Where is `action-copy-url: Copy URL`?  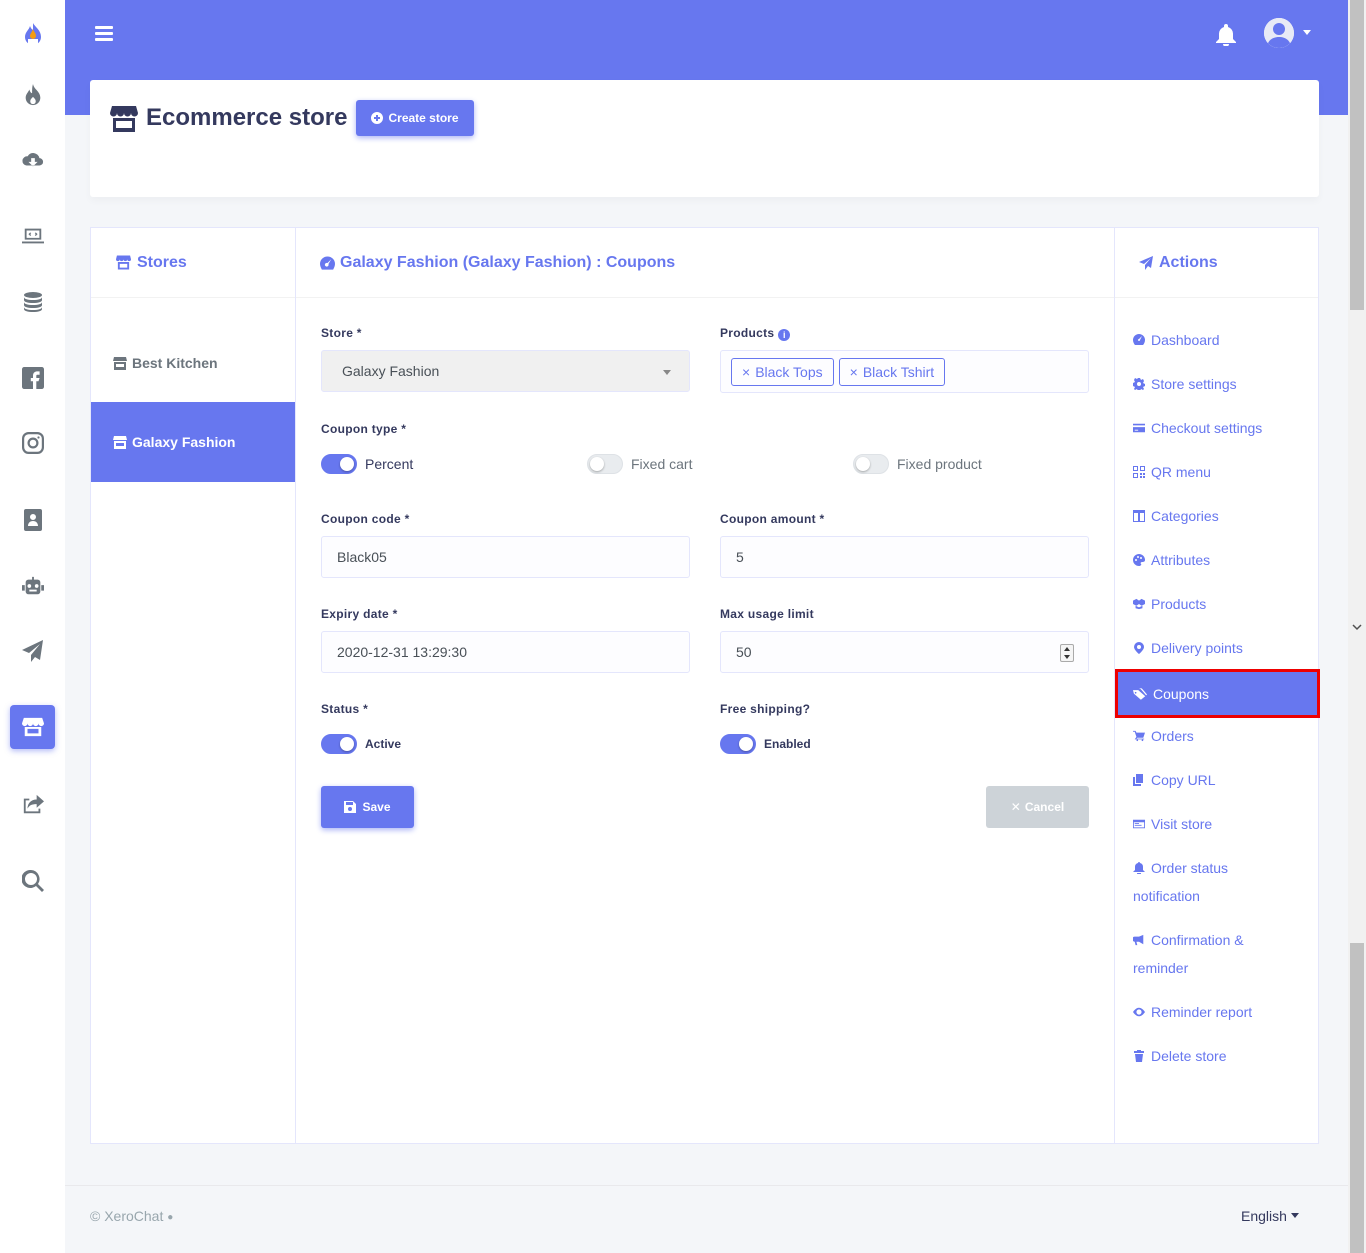
action-copy-url: Copy URL is located at coordinates (1216, 780).